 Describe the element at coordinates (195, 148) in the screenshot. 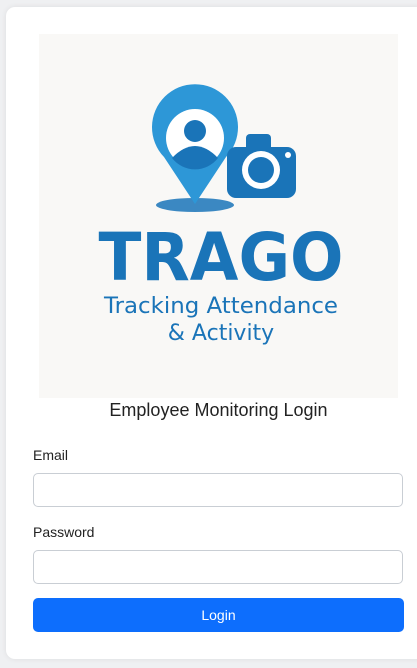

I see `location-pin-person-icon` at that location.